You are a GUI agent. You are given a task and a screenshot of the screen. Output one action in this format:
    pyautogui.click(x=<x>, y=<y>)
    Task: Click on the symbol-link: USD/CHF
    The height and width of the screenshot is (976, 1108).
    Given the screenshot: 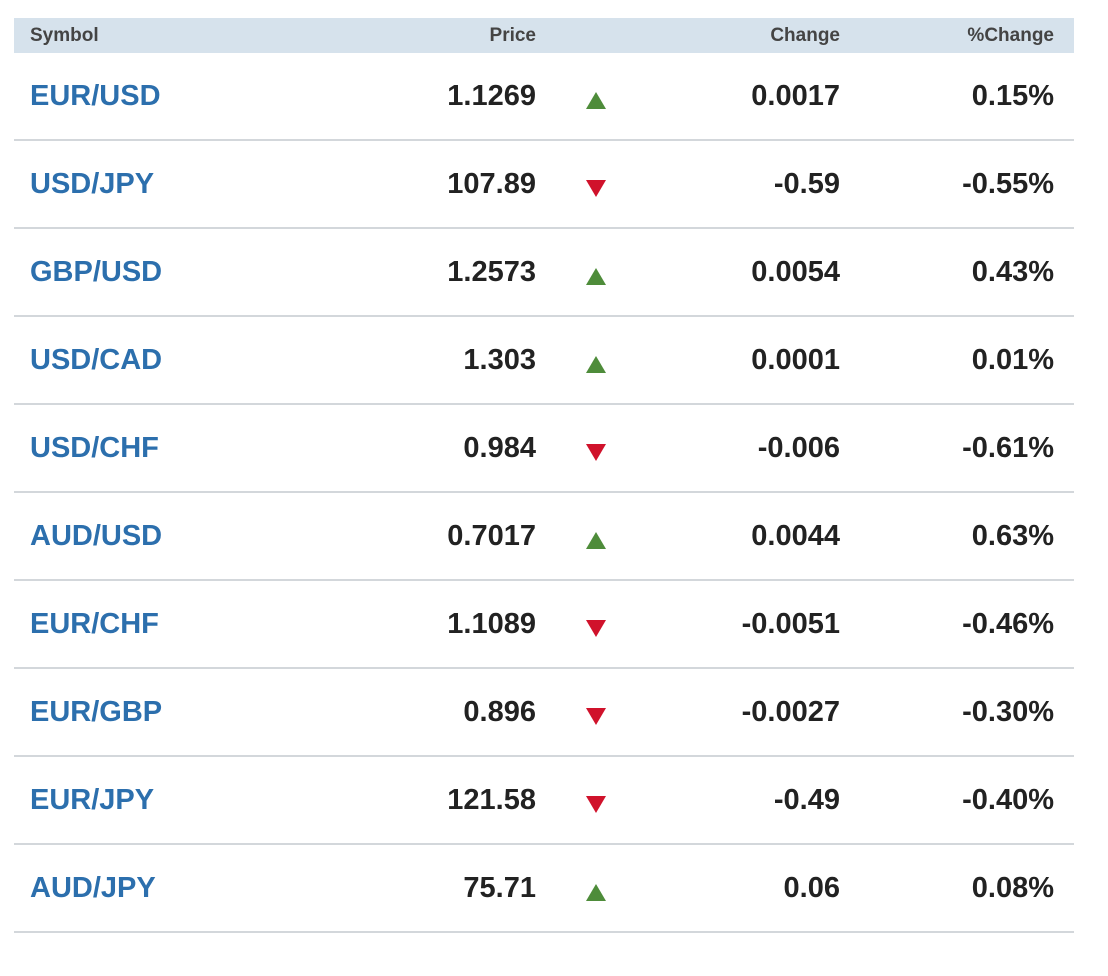 What is the action you would take?
    pyautogui.click(x=94, y=448)
    